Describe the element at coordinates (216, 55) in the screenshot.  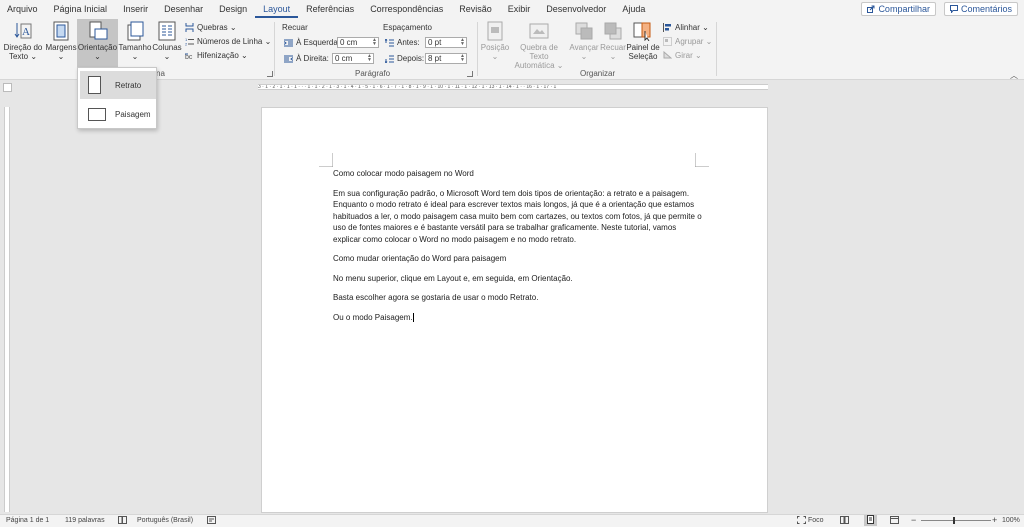
I see `hyphenation-button: bc Hifenização ⌄` at that location.